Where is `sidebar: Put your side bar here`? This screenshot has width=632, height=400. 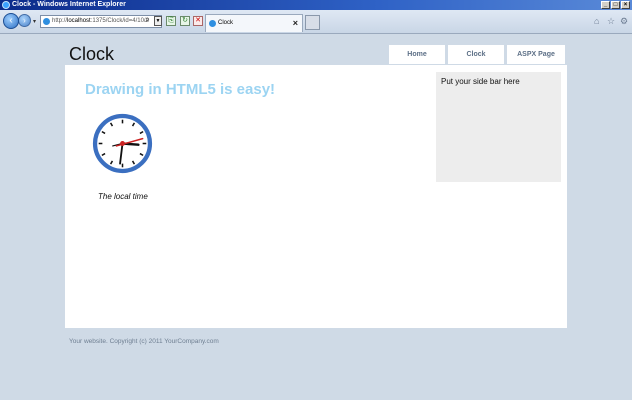
sidebar: Put your side bar here is located at coordinates (498, 127).